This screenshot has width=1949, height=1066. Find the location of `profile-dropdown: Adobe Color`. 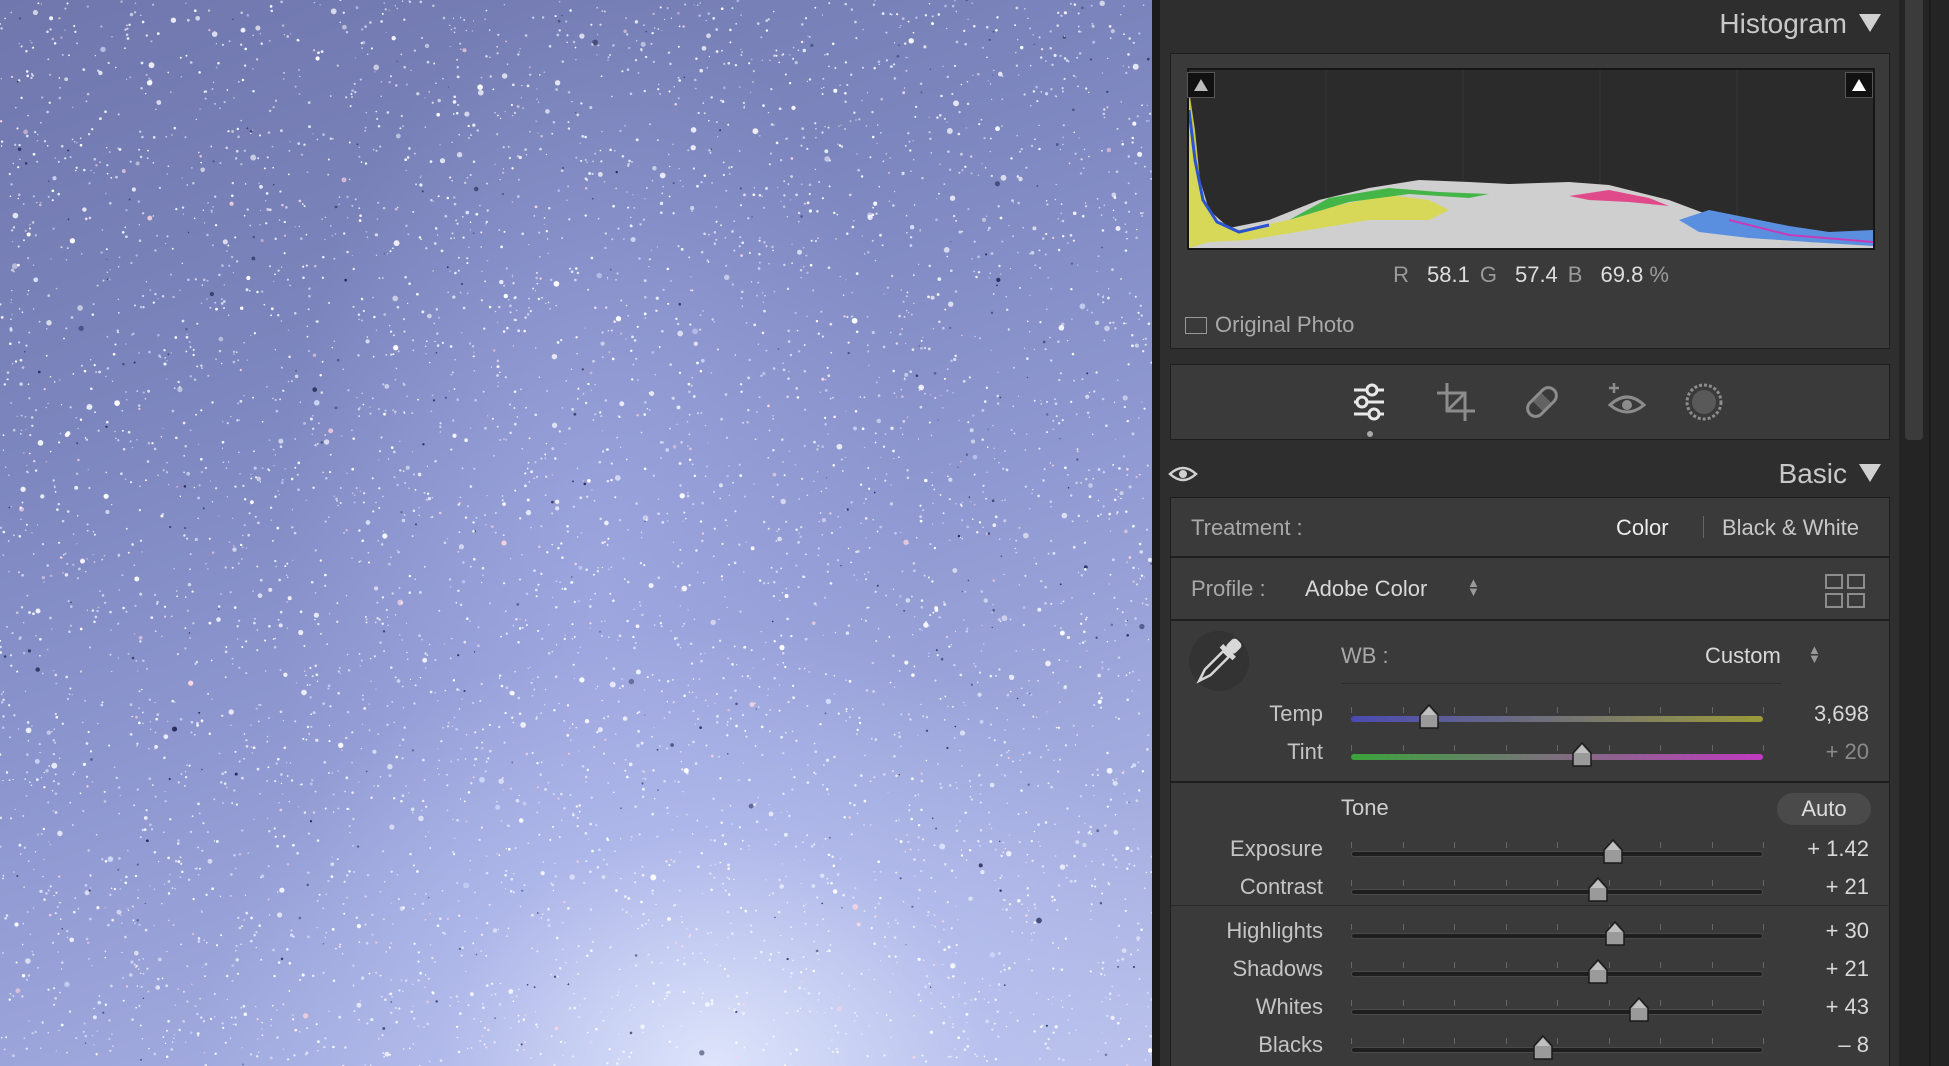

profile-dropdown: Adobe Color is located at coordinates (1366, 589).